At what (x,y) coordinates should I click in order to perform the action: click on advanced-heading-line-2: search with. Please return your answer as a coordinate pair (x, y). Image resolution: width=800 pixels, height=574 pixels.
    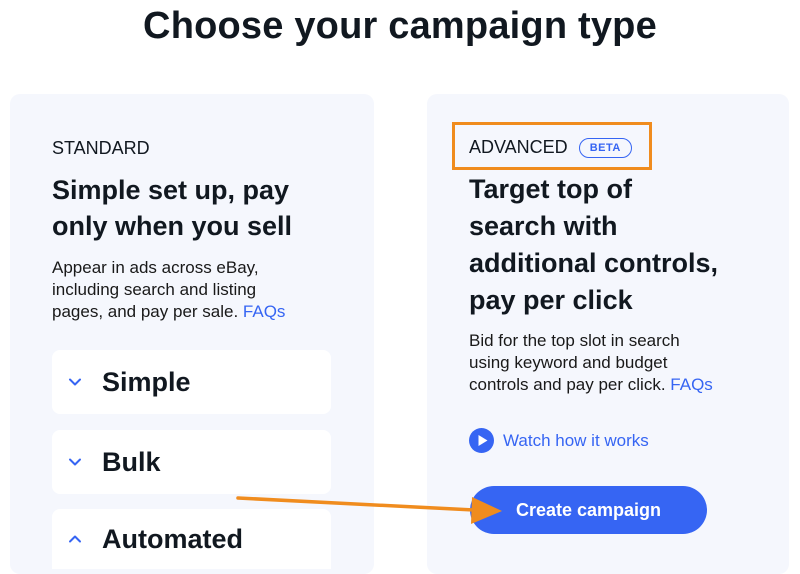
    Looking at the image, I should click on (543, 226).